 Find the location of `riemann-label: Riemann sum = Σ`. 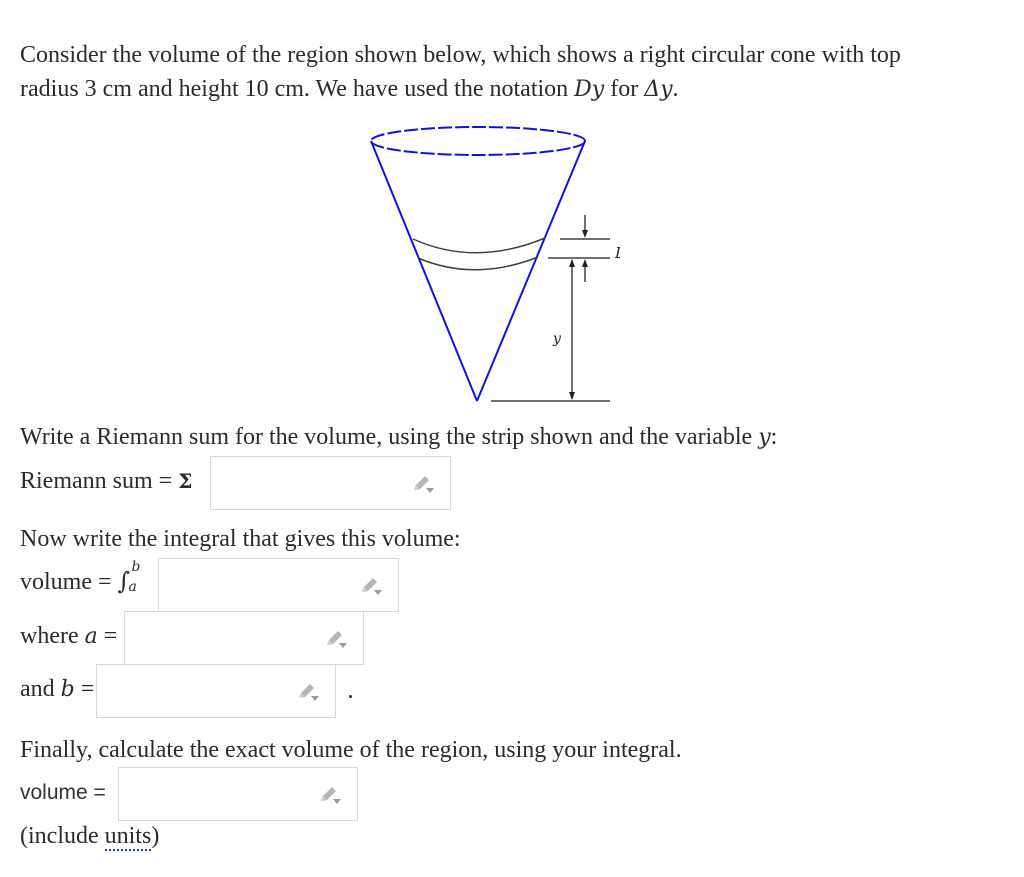

riemann-label: Riemann sum = Σ is located at coordinates (106, 481).